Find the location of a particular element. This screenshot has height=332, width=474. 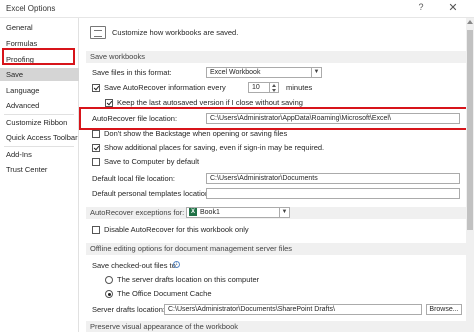

autorecover-checkbox is located at coordinates (96, 88).